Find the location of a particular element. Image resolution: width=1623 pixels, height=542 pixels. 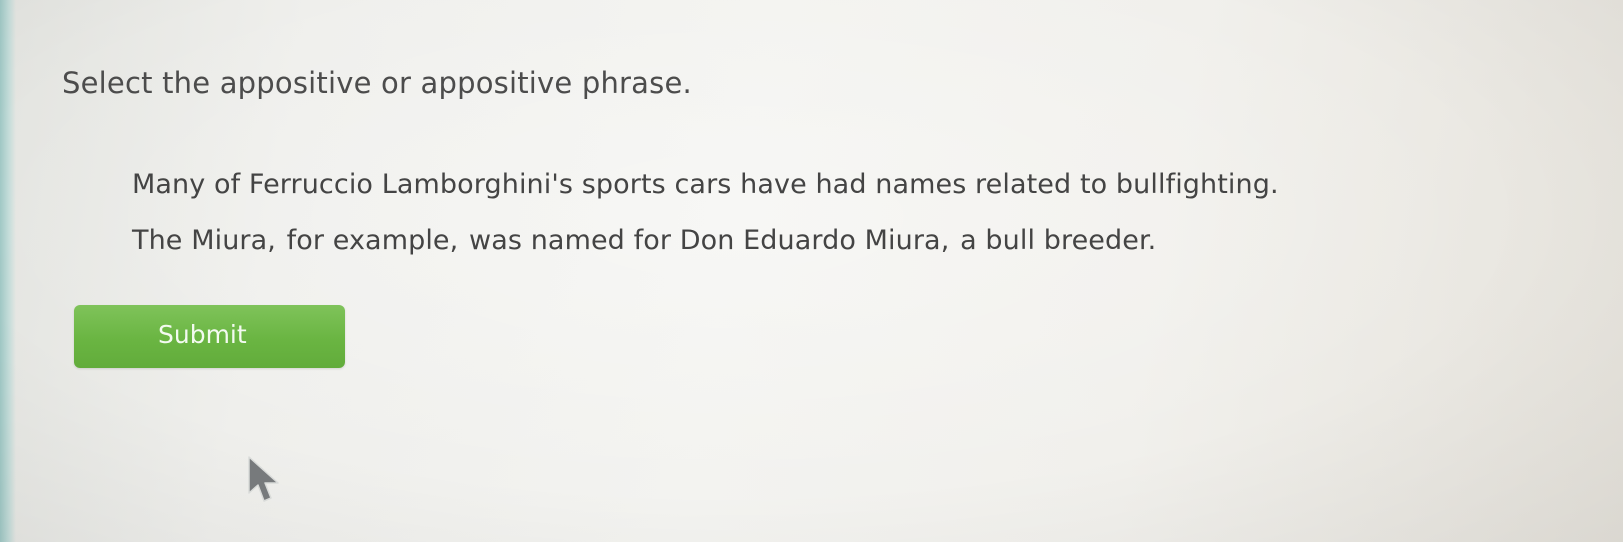

selectable-phrase: for example, is located at coordinates (373, 240).